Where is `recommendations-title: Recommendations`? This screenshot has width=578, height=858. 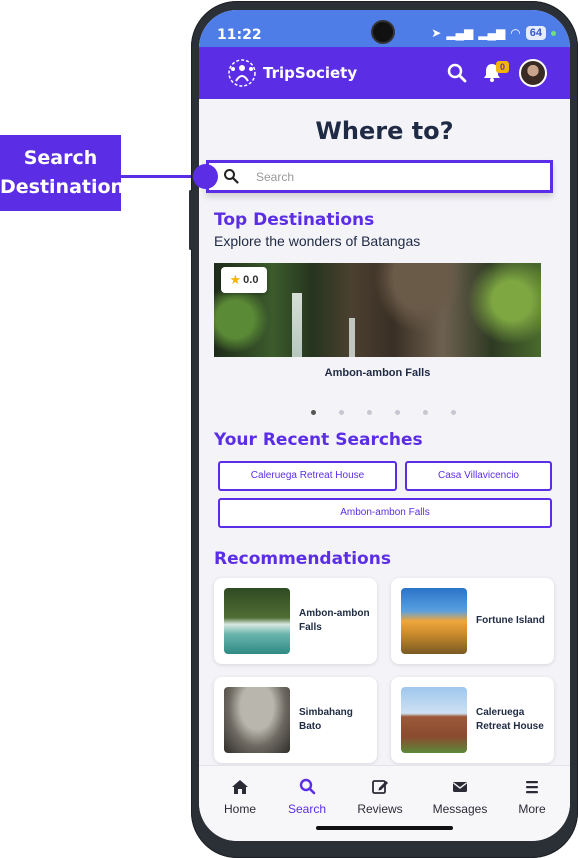
recommendations-title: Recommendations is located at coordinates (302, 559).